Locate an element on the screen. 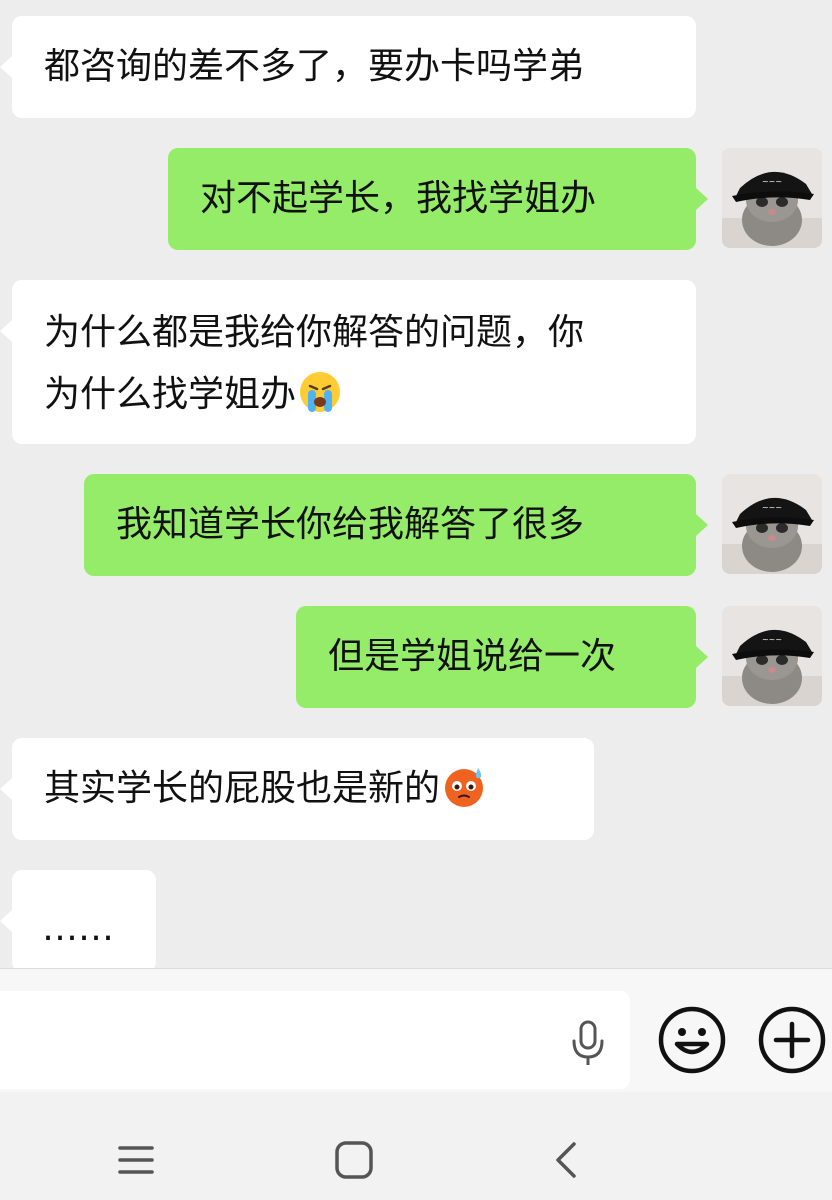  message-bubble-incoming: 都咨询的差不多了，要办卡吗学弟 is located at coordinates (348, 67).